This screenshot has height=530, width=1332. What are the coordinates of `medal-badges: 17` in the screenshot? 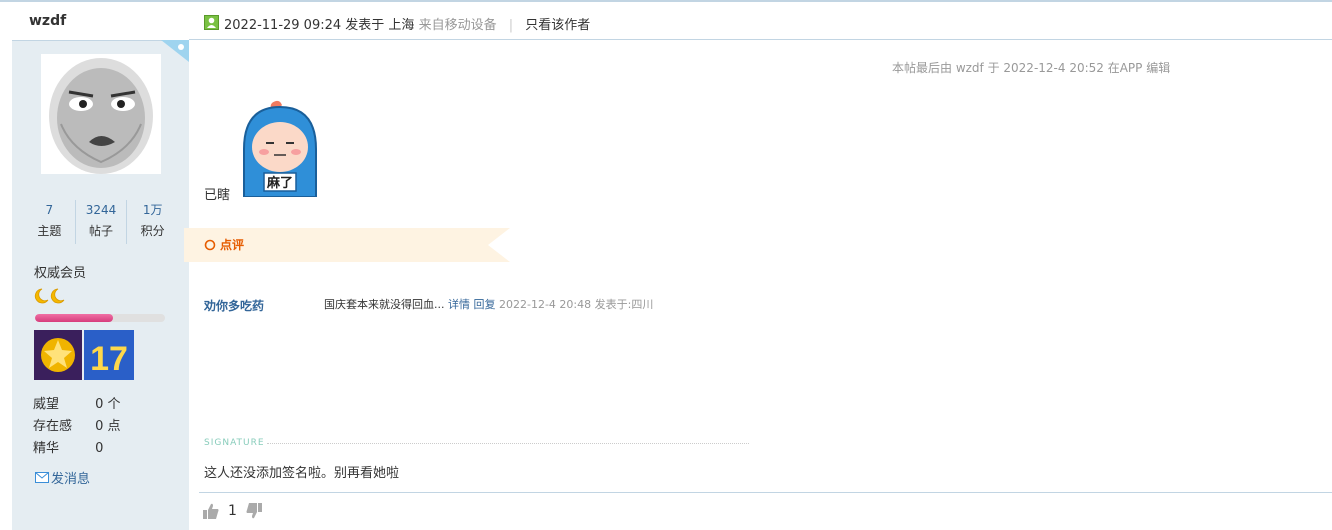 It's located at (84, 355).